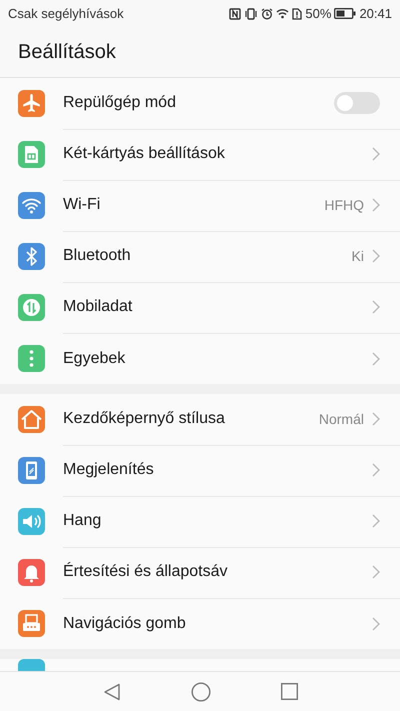 The image size is (400, 711). Describe the element at coordinates (98, 307) in the screenshot. I see `setting-label: Mobiladat` at that location.